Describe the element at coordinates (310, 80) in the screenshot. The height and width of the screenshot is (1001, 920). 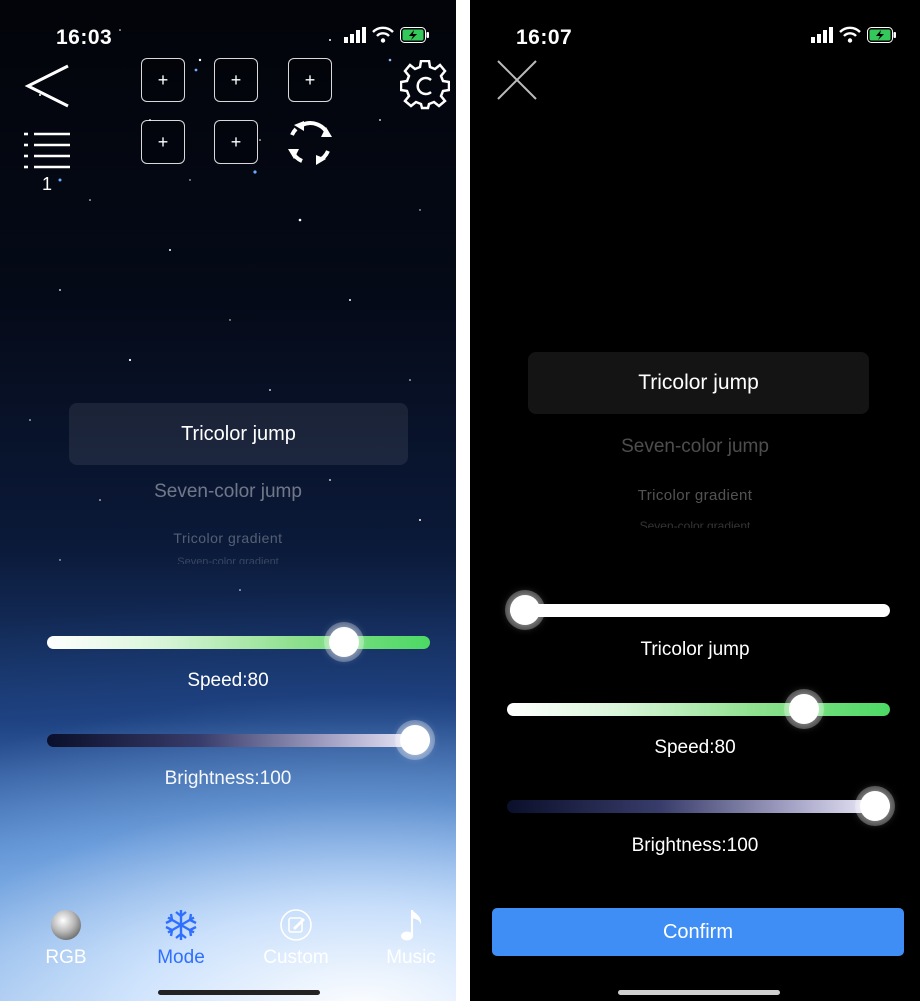
I see `preset-add-button-3: +` at that location.